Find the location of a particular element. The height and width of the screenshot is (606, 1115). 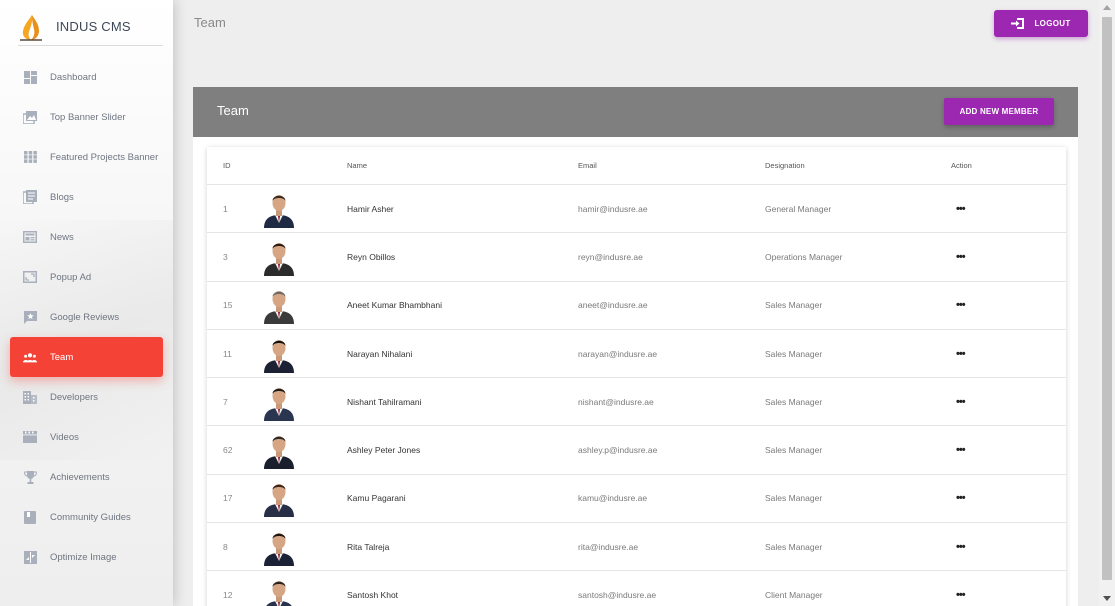

cell-designation: General Manager is located at coordinates (798, 208).